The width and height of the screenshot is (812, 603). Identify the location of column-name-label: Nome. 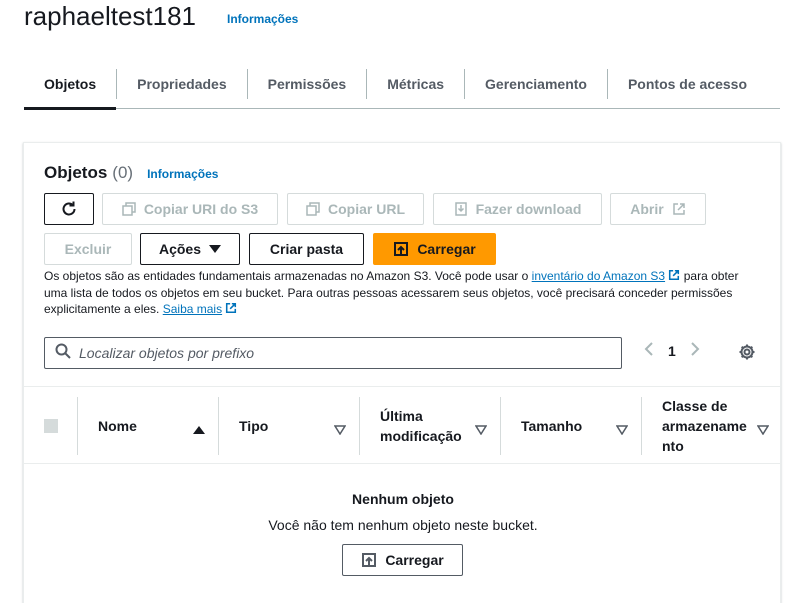
(117, 426).